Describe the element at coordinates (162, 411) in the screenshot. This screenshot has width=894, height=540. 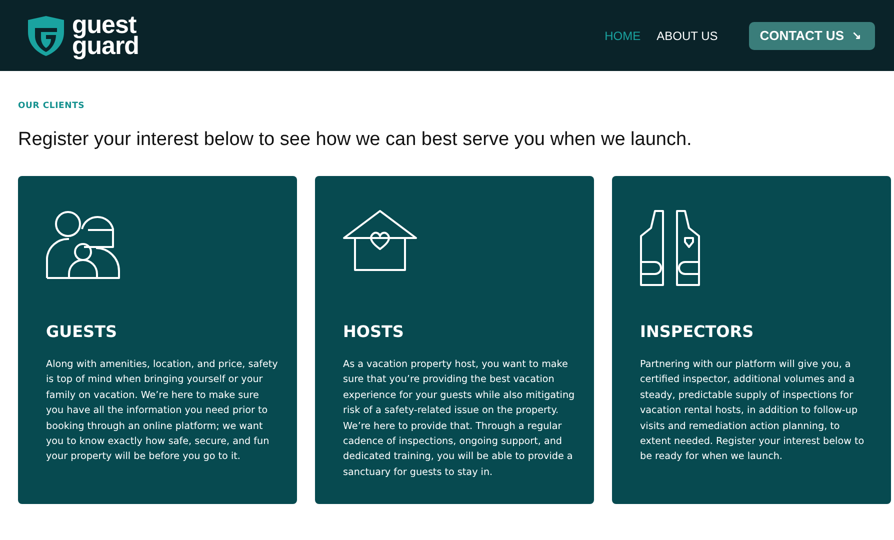
I see `card-body: Along with amenities, location, and price, safety is top of mind when bringing yourself or your family on vacation. We’re here to make sure you have all the information you need prior to booking through an online platform; we want you to know exactly how safe, secure, and fun your property will be before you go to it.` at that location.